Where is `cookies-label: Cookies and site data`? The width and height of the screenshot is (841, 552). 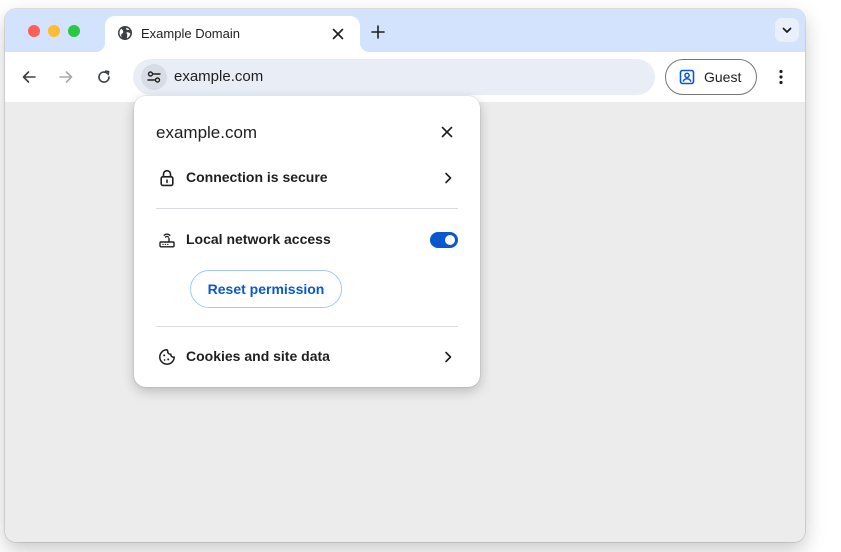 cookies-label: Cookies and site data is located at coordinates (258, 356).